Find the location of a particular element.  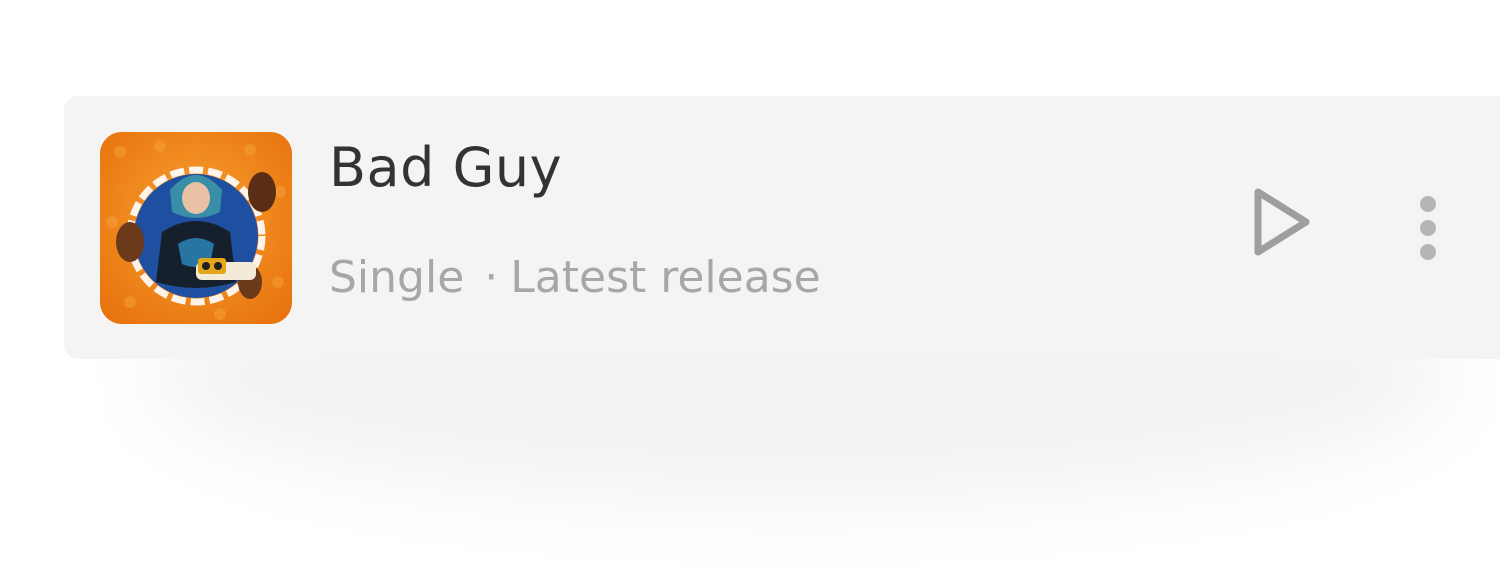

play-button is located at coordinates (1281, 222).